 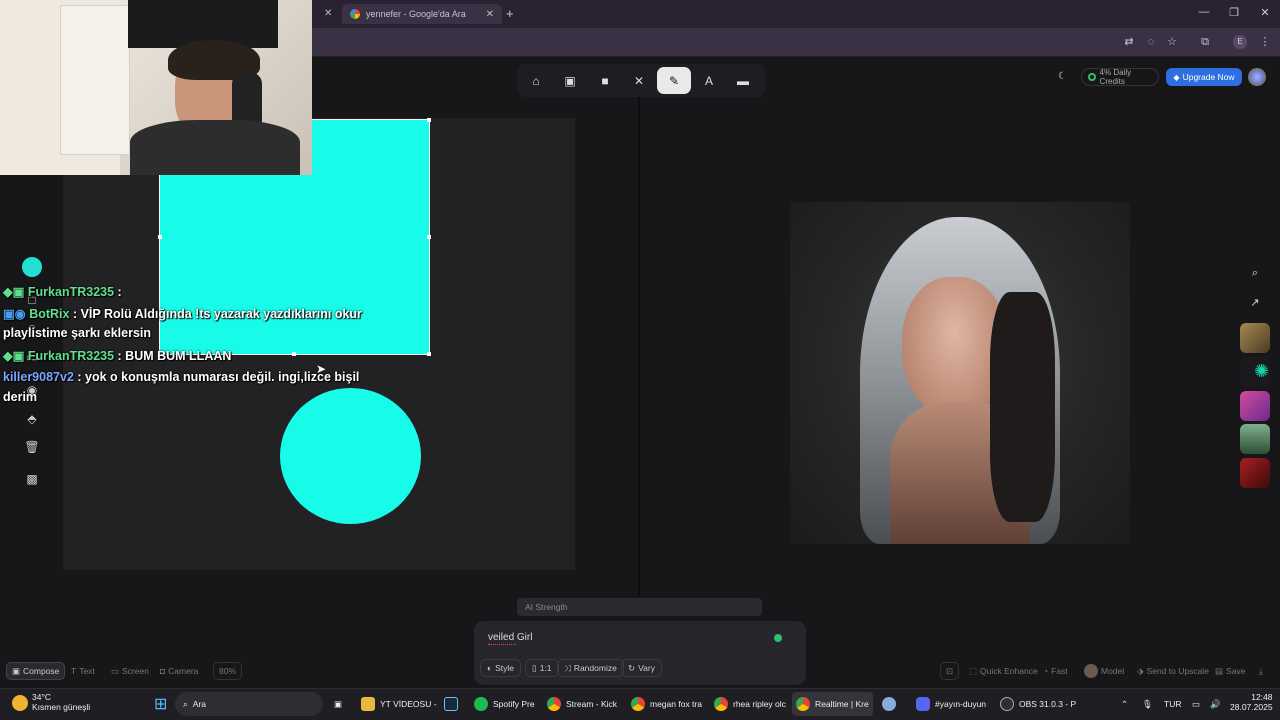 I want to click on new-tab-button: +, so click(x=510, y=13).